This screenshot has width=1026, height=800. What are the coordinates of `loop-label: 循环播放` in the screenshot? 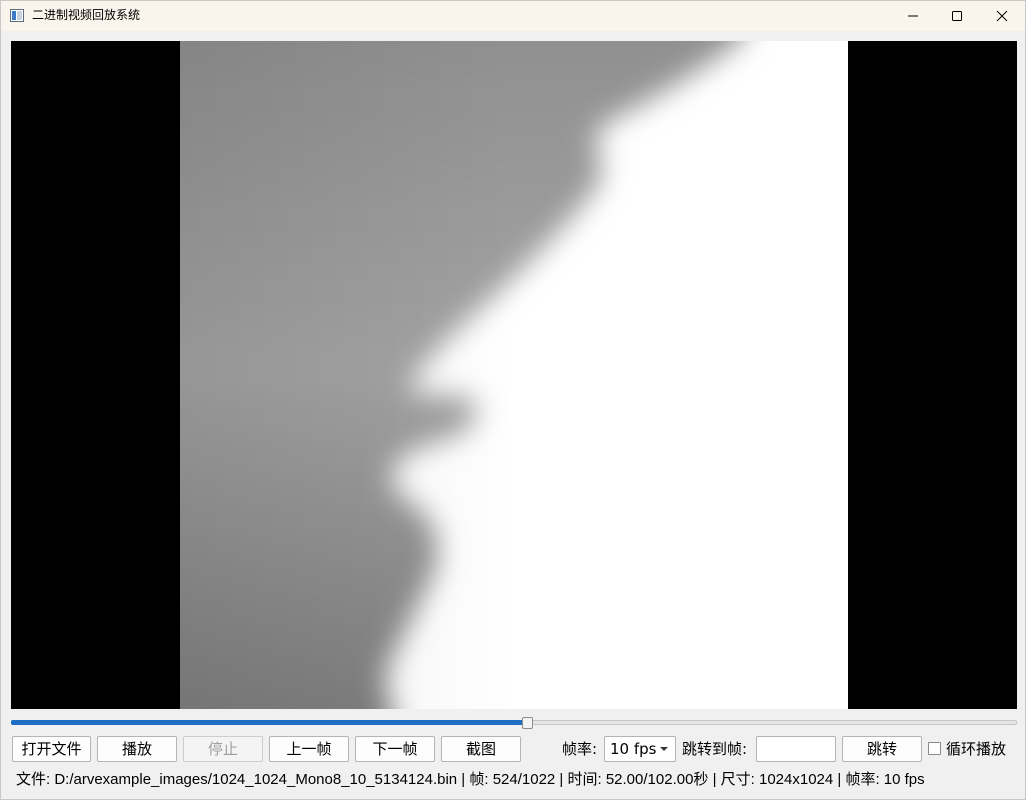 It's located at (976, 749).